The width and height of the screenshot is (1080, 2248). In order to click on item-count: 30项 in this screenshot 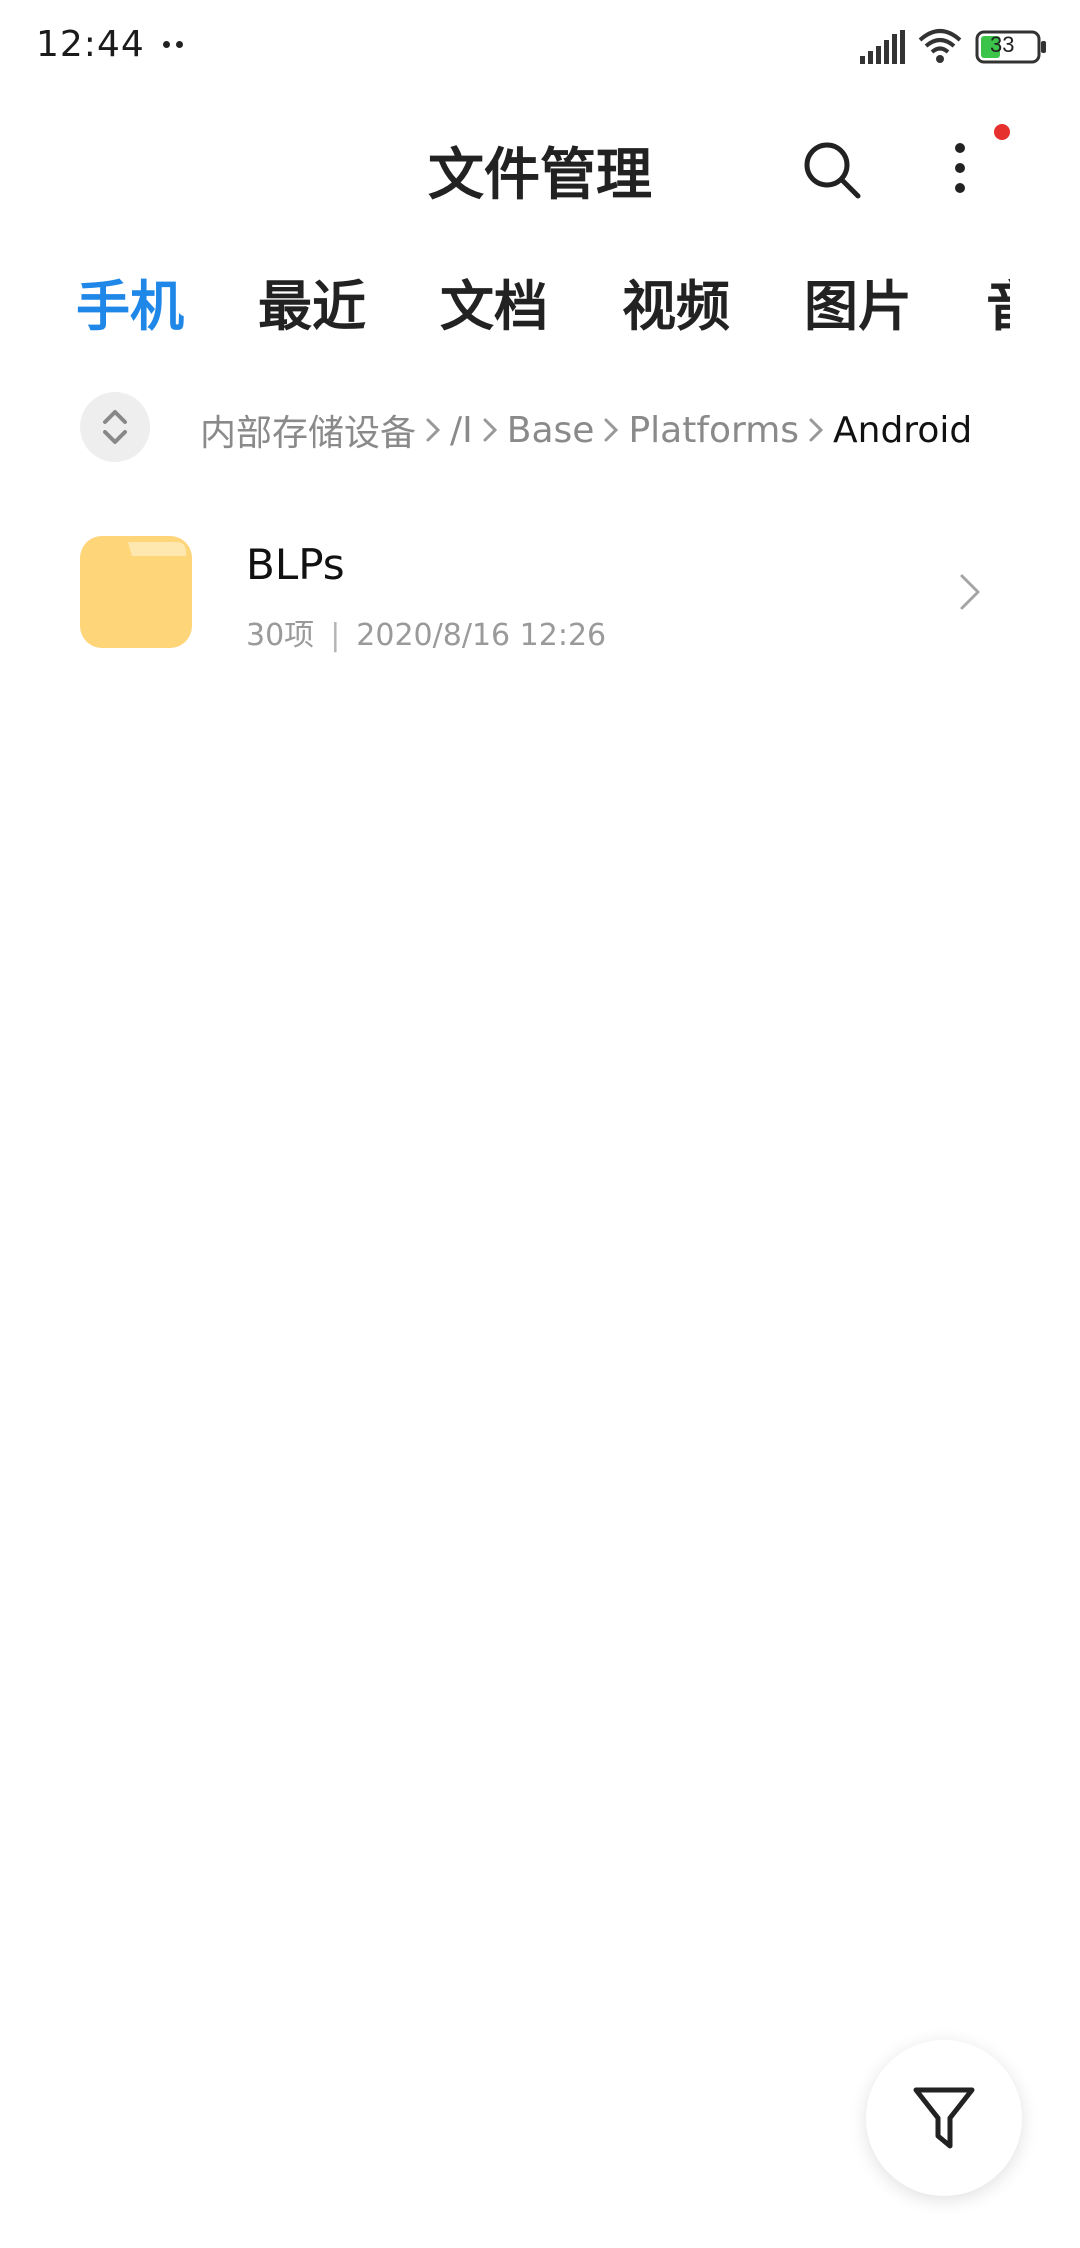, I will do `click(280, 635)`.